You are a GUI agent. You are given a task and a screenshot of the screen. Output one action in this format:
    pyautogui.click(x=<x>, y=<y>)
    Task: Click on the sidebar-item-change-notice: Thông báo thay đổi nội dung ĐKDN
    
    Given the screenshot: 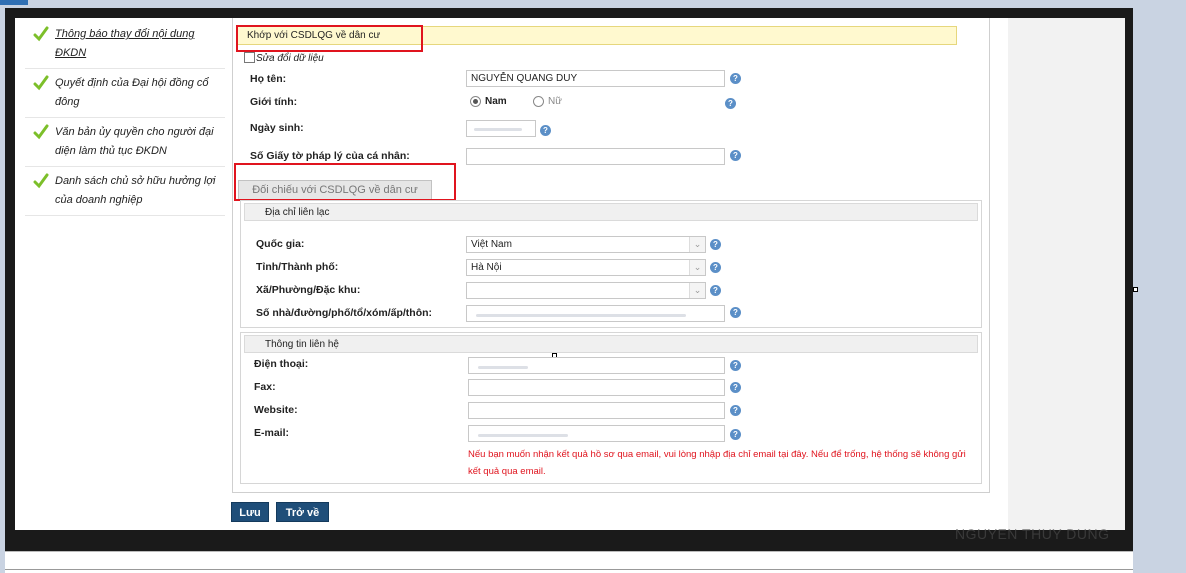 What is the action you would take?
    pyautogui.click(x=125, y=44)
    